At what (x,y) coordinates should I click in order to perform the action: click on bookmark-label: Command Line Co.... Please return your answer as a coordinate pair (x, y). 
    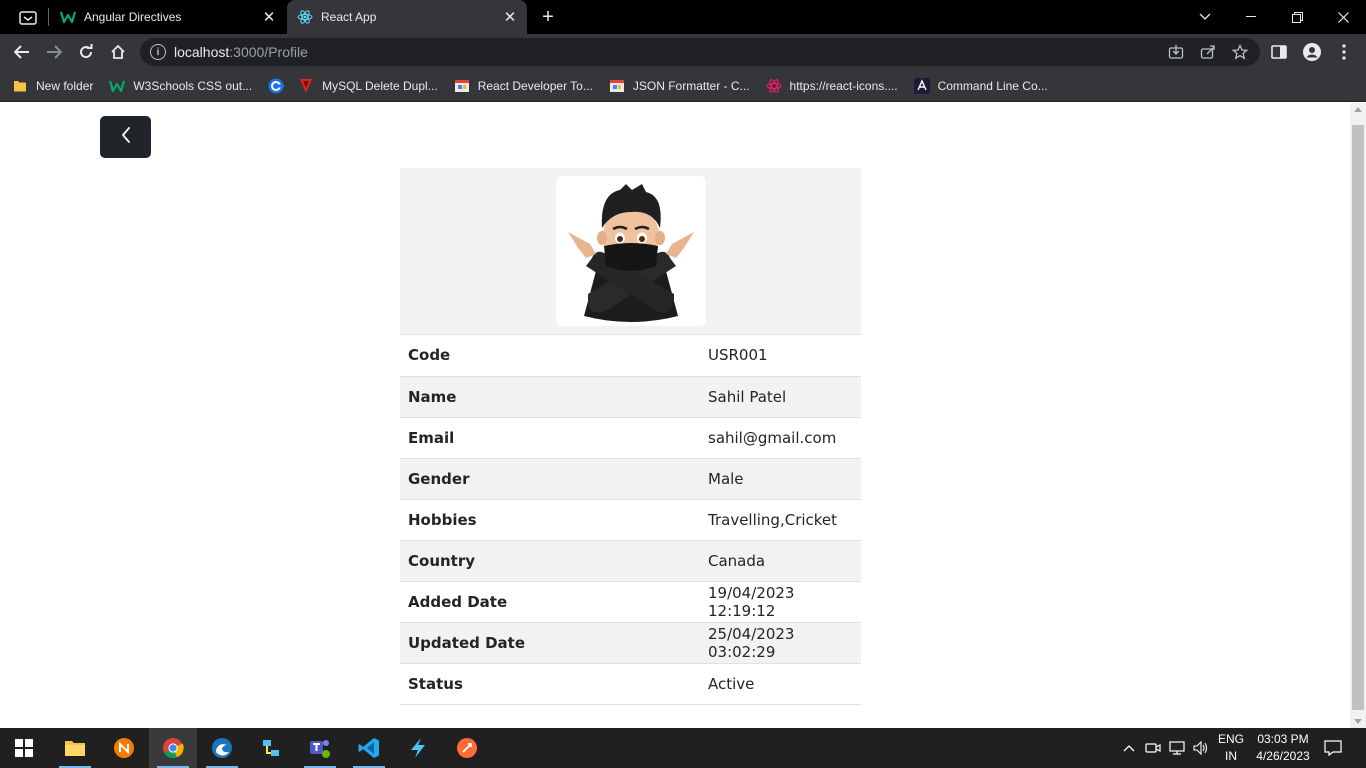
    Looking at the image, I should click on (992, 85).